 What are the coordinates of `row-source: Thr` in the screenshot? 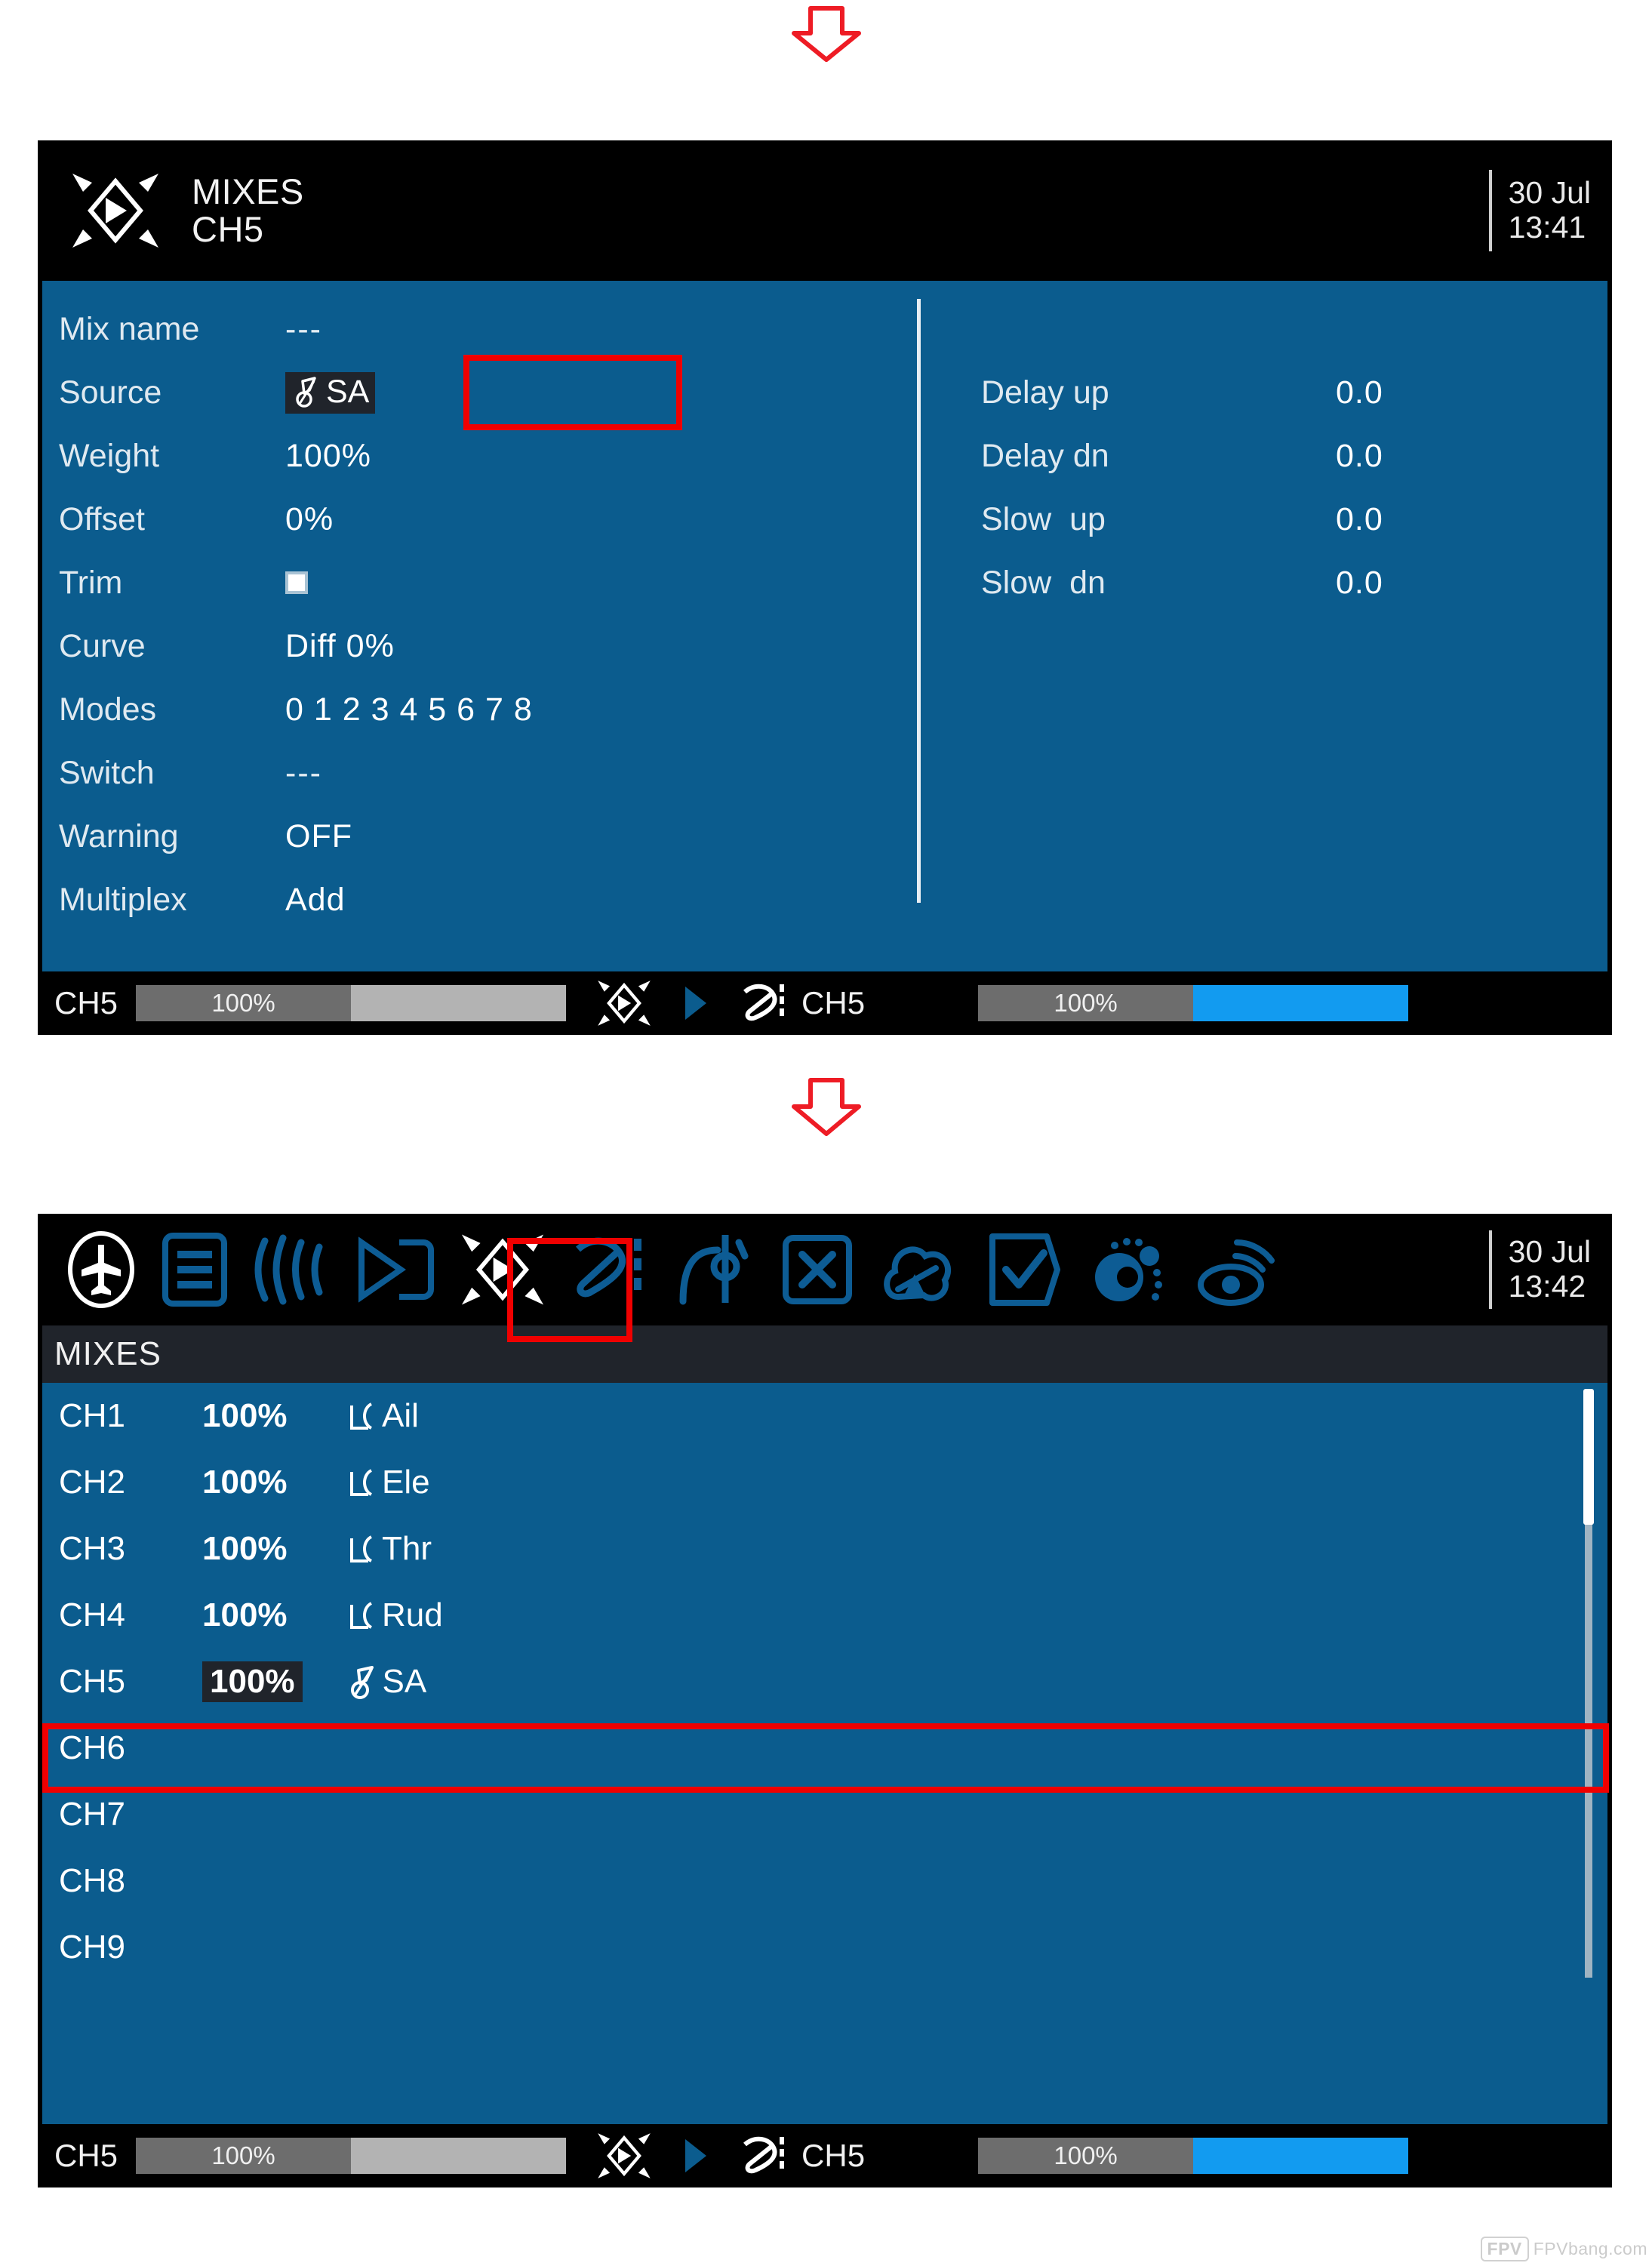 It's located at (389, 1549).